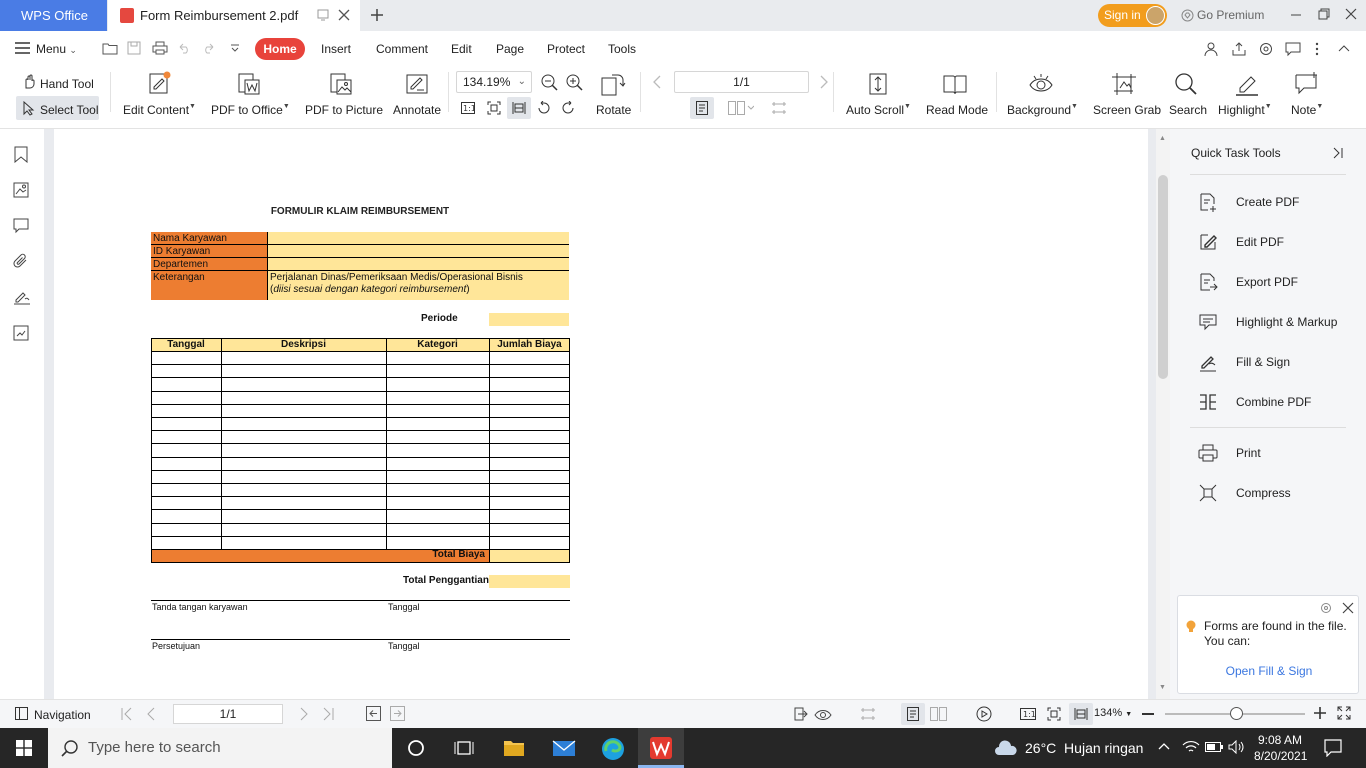 The width and height of the screenshot is (1366, 768). What do you see at coordinates (622, 49) in the screenshot?
I see `tab-tools: Tools` at bounding box center [622, 49].